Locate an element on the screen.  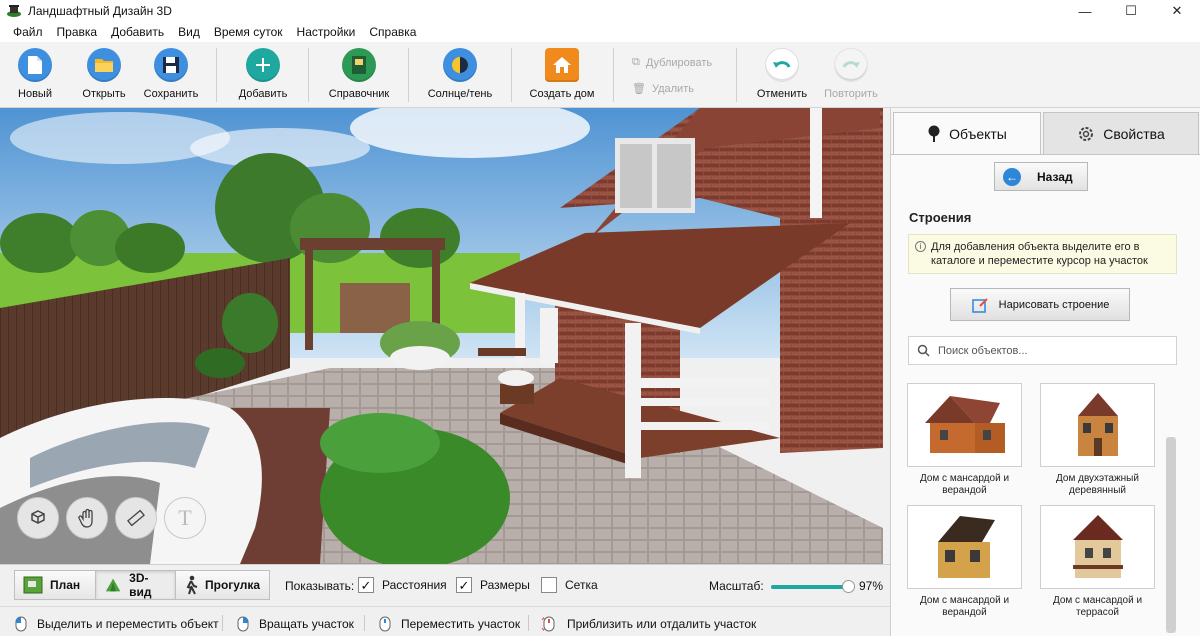
new-button: Новый is located at coordinates (35, 76).